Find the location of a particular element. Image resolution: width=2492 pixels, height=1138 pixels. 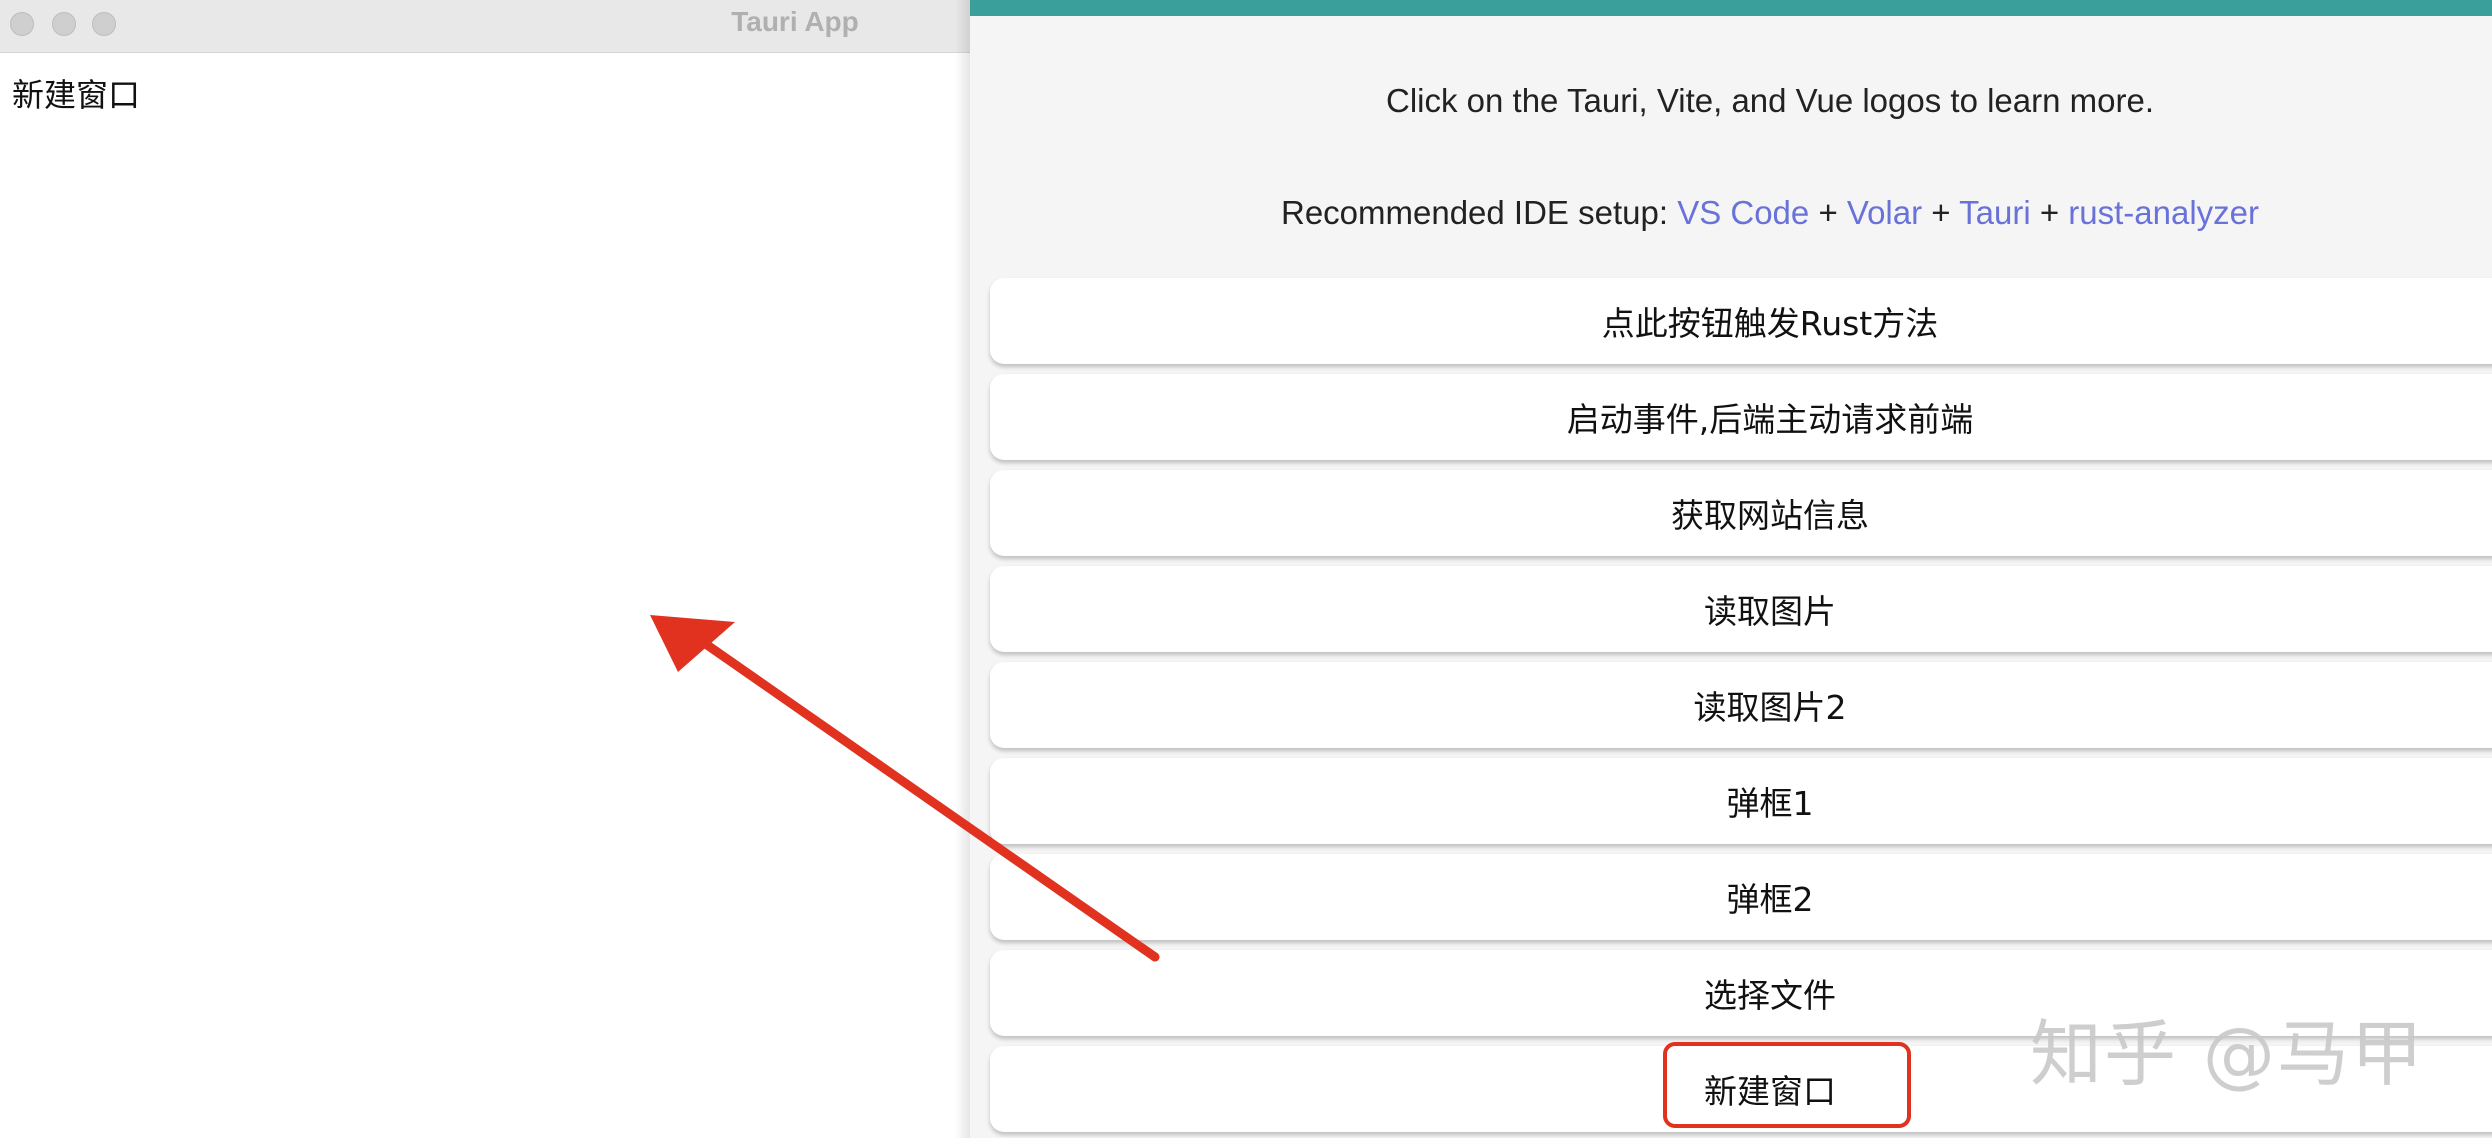

watermark-text: 知乎 @马甲 is located at coordinates (2227, 1054).